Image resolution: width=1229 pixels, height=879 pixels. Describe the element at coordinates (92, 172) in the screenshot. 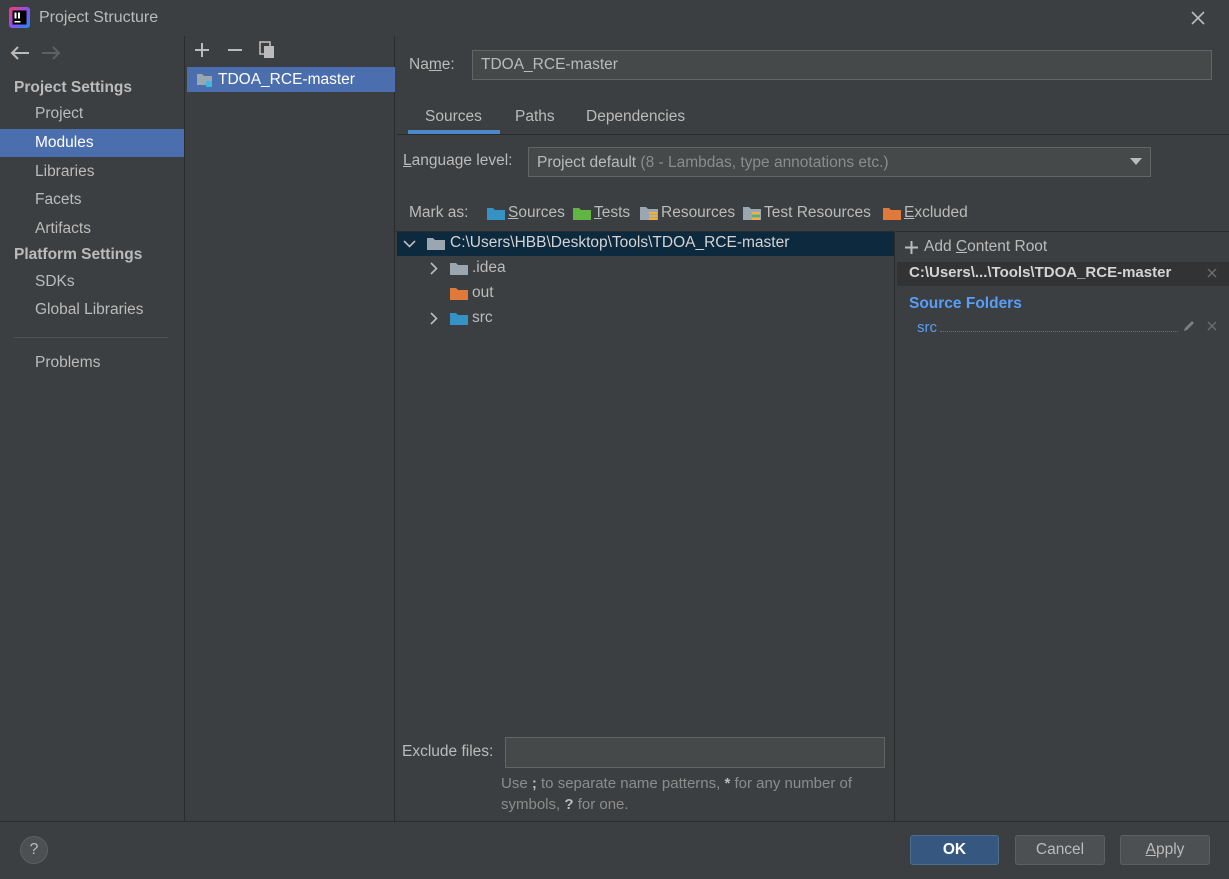

I see `nav-item-libraries: Libraries` at that location.